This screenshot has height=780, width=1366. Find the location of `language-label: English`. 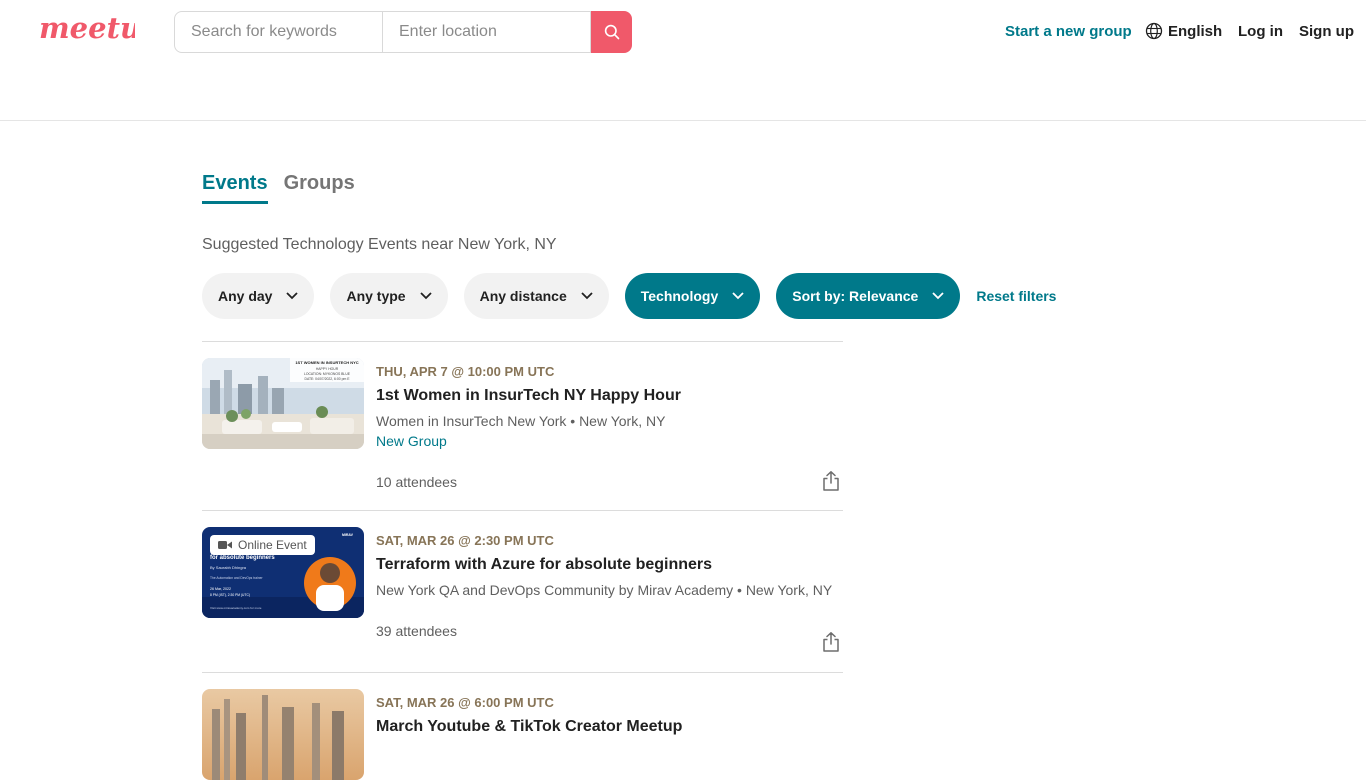

language-label: English is located at coordinates (1195, 31).